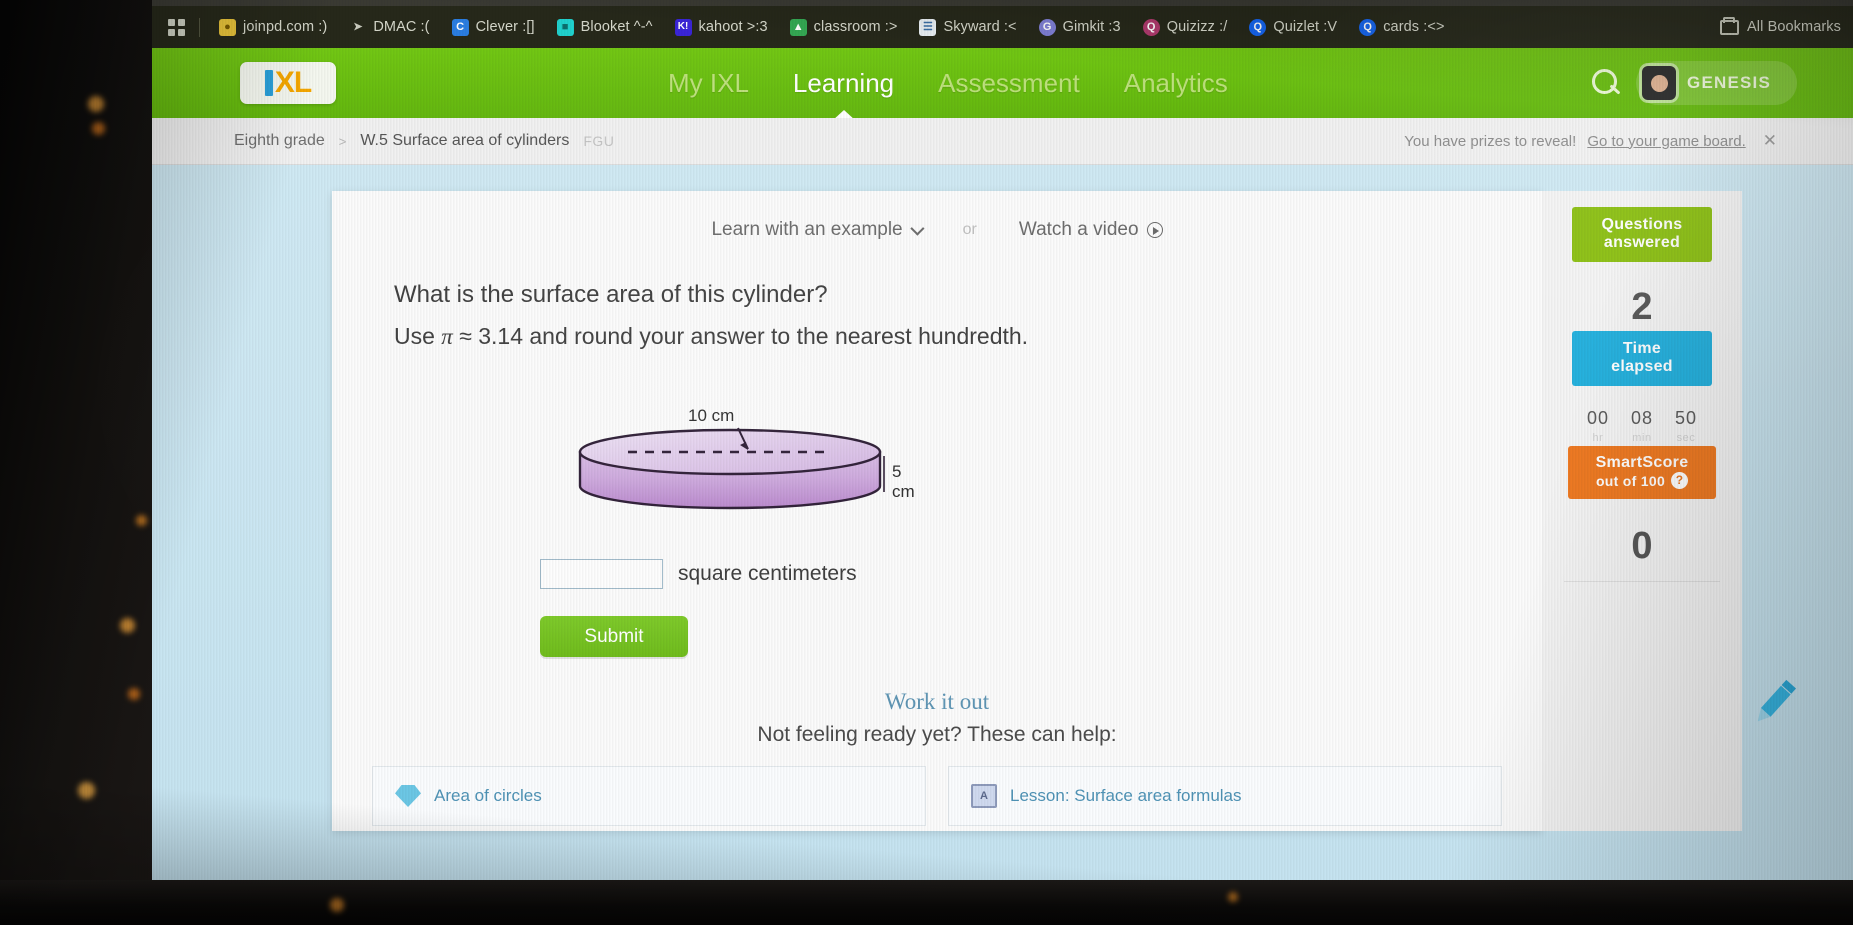 The height and width of the screenshot is (925, 1853). What do you see at coordinates (807, 229) in the screenshot?
I see `learn-label: Learn with an example` at bounding box center [807, 229].